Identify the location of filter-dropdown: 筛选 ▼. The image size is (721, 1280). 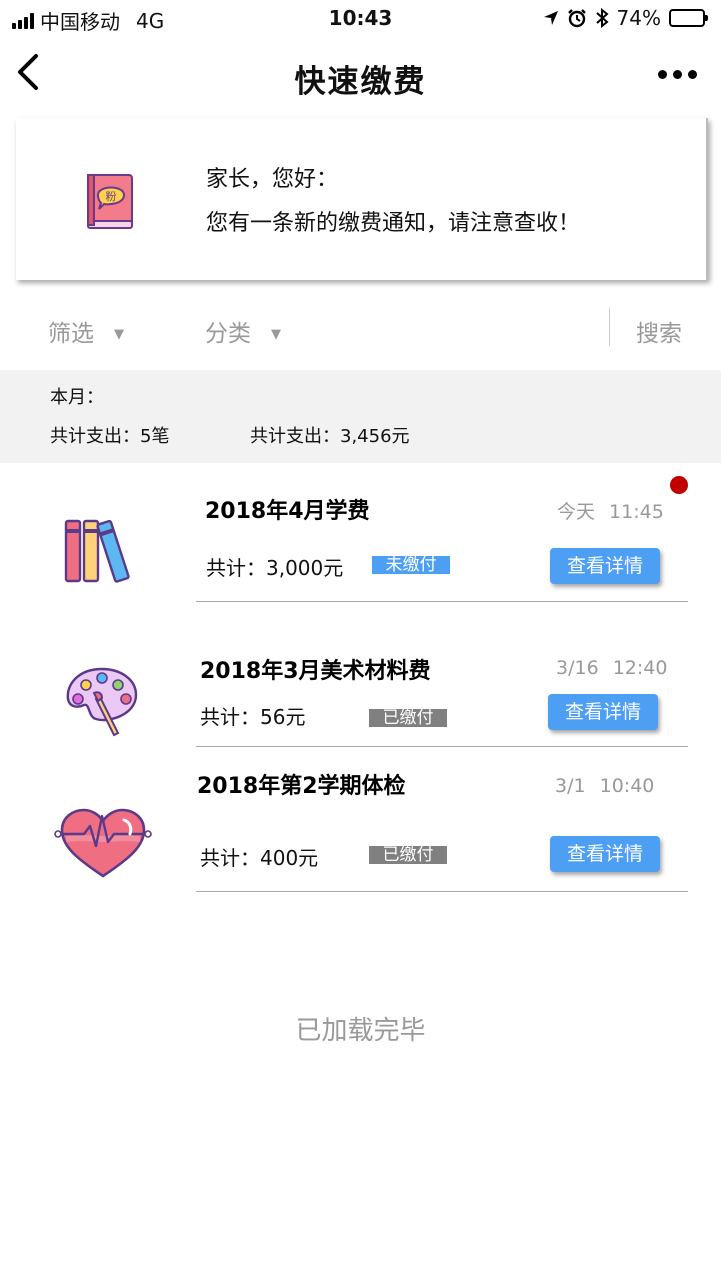
(86, 331).